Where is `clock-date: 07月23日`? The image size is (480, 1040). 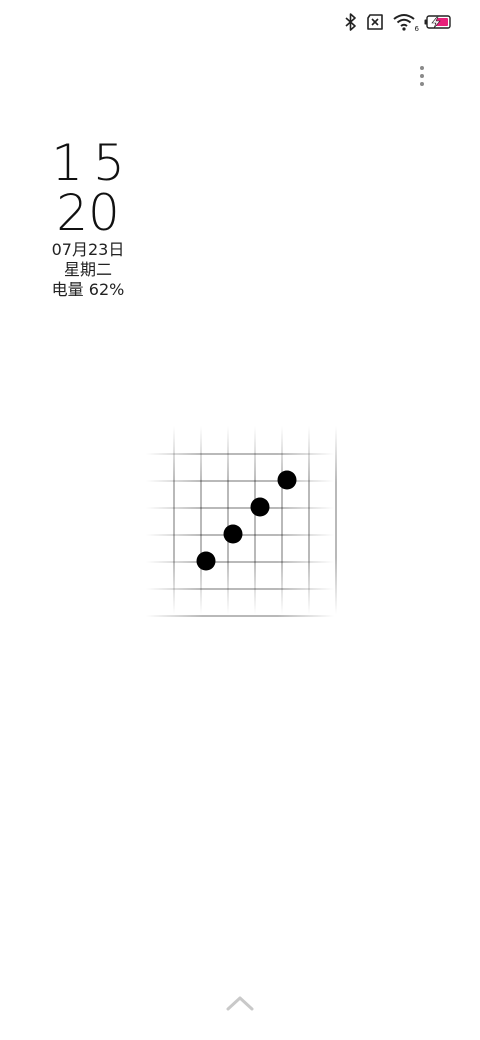 clock-date: 07月23日 is located at coordinates (88, 249).